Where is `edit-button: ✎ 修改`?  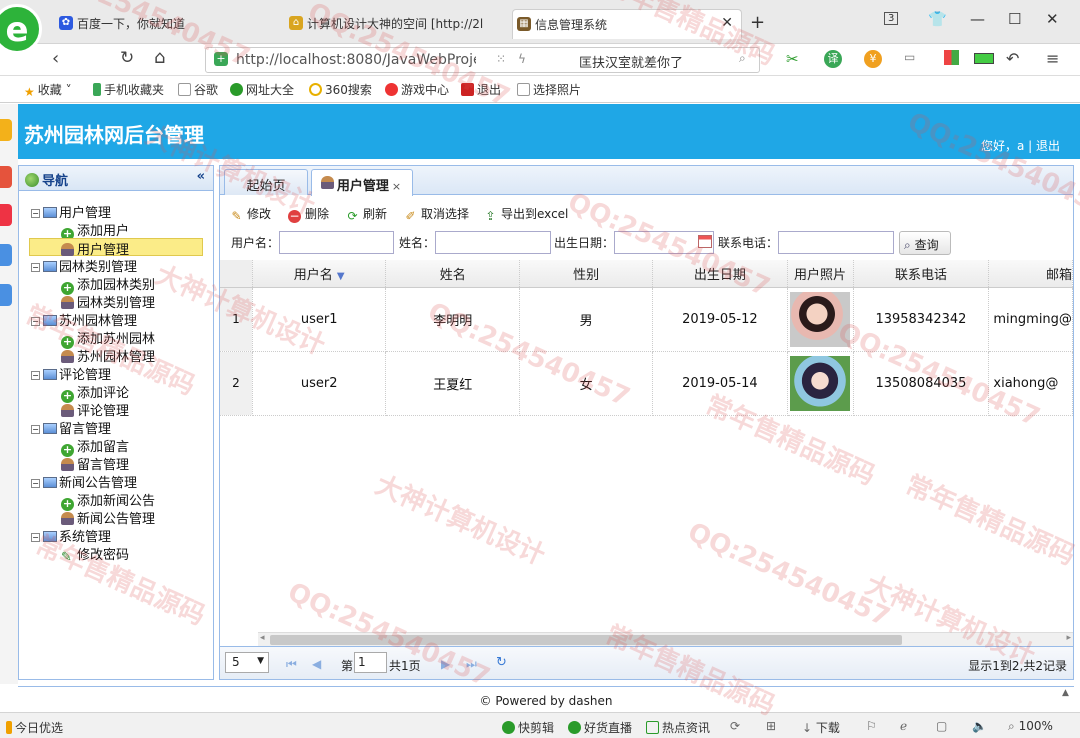
edit-button: ✎ 修改 is located at coordinates (250, 214).